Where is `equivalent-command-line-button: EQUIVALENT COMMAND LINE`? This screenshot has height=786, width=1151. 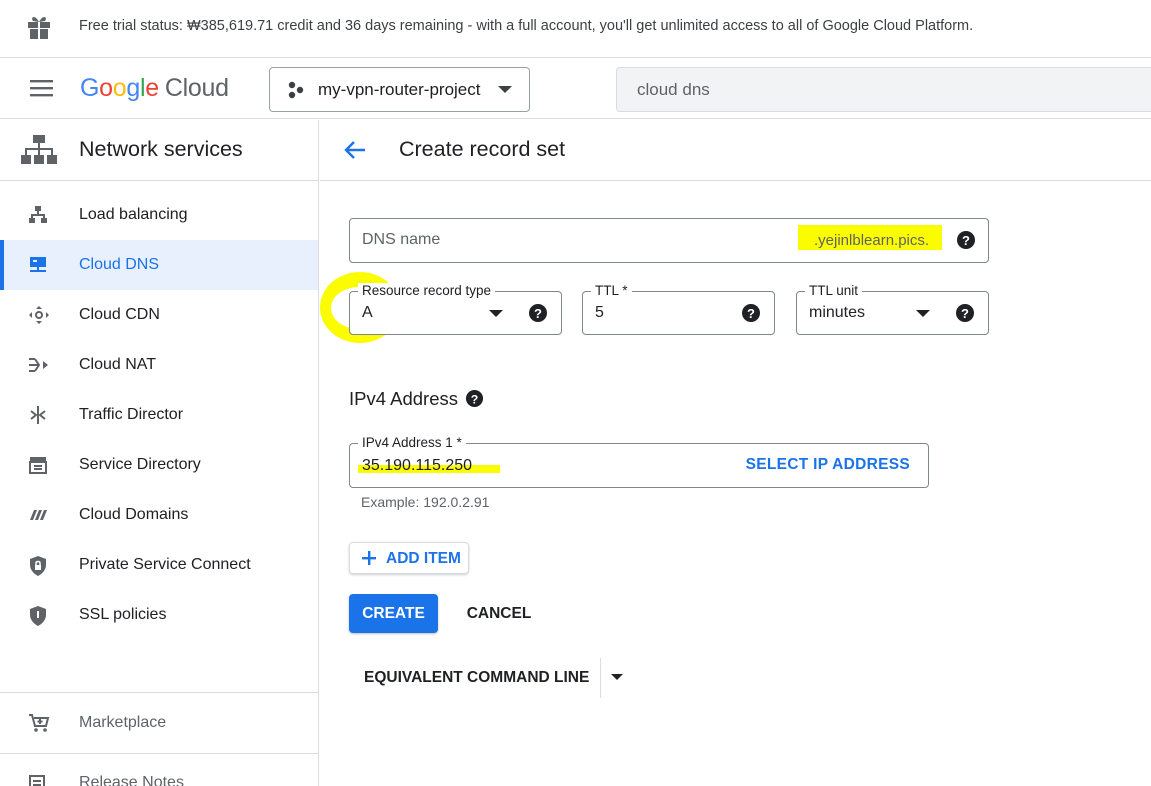
equivalent-command-line-button: EQUIVALENT COMMAND LINE is located at coordinates (489, 678).